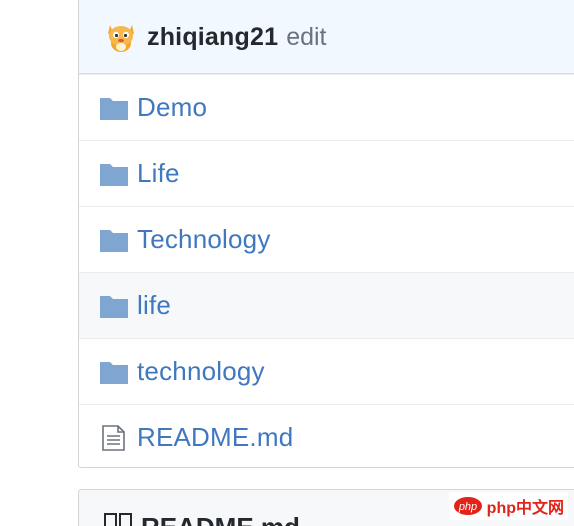 This screenshot has width=574, height=526. Describe the element at coordinates (215, 437) in the screenshot. I see `file-link: README.md` at that location.